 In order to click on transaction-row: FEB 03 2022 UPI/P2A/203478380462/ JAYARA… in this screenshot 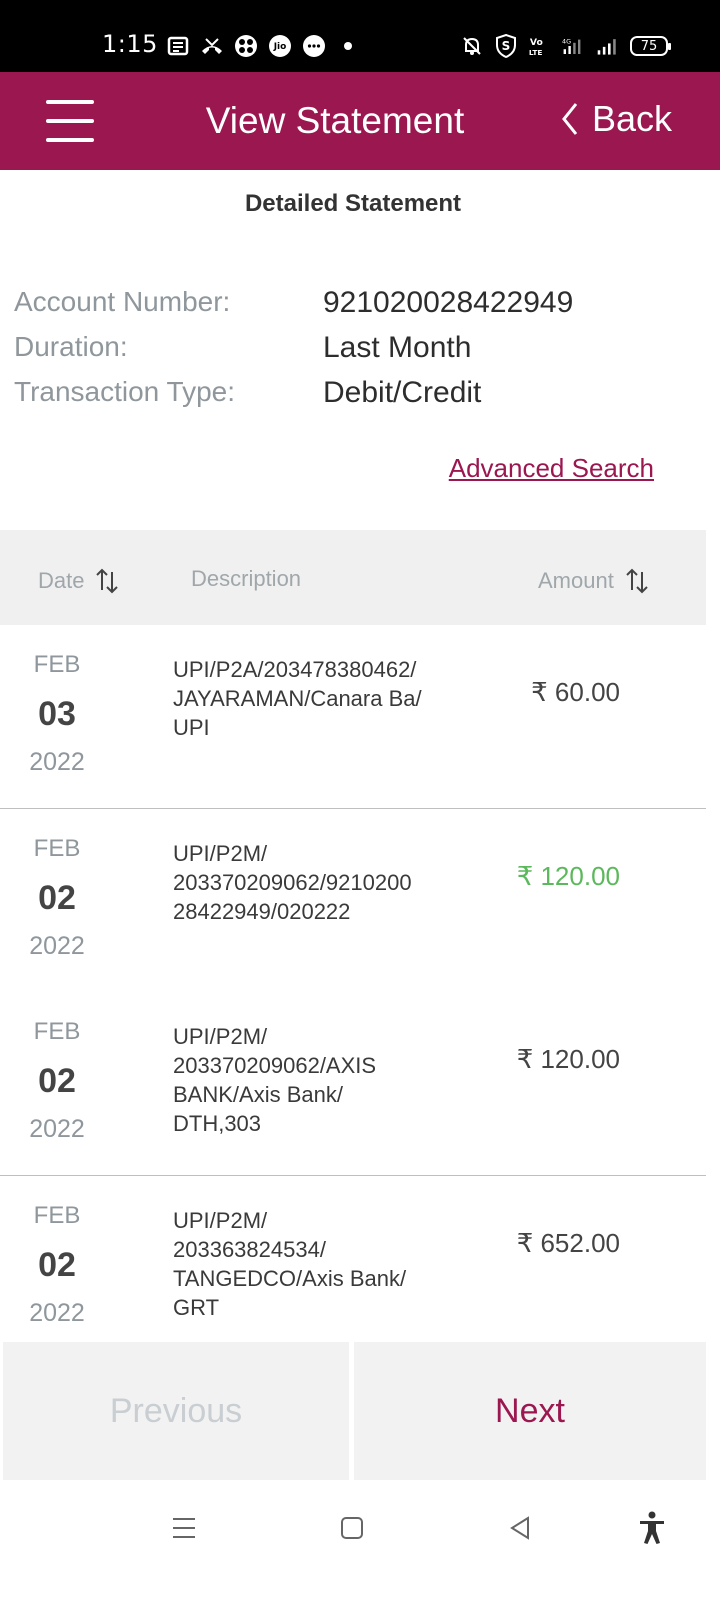, I will do `click(353, 717)`.